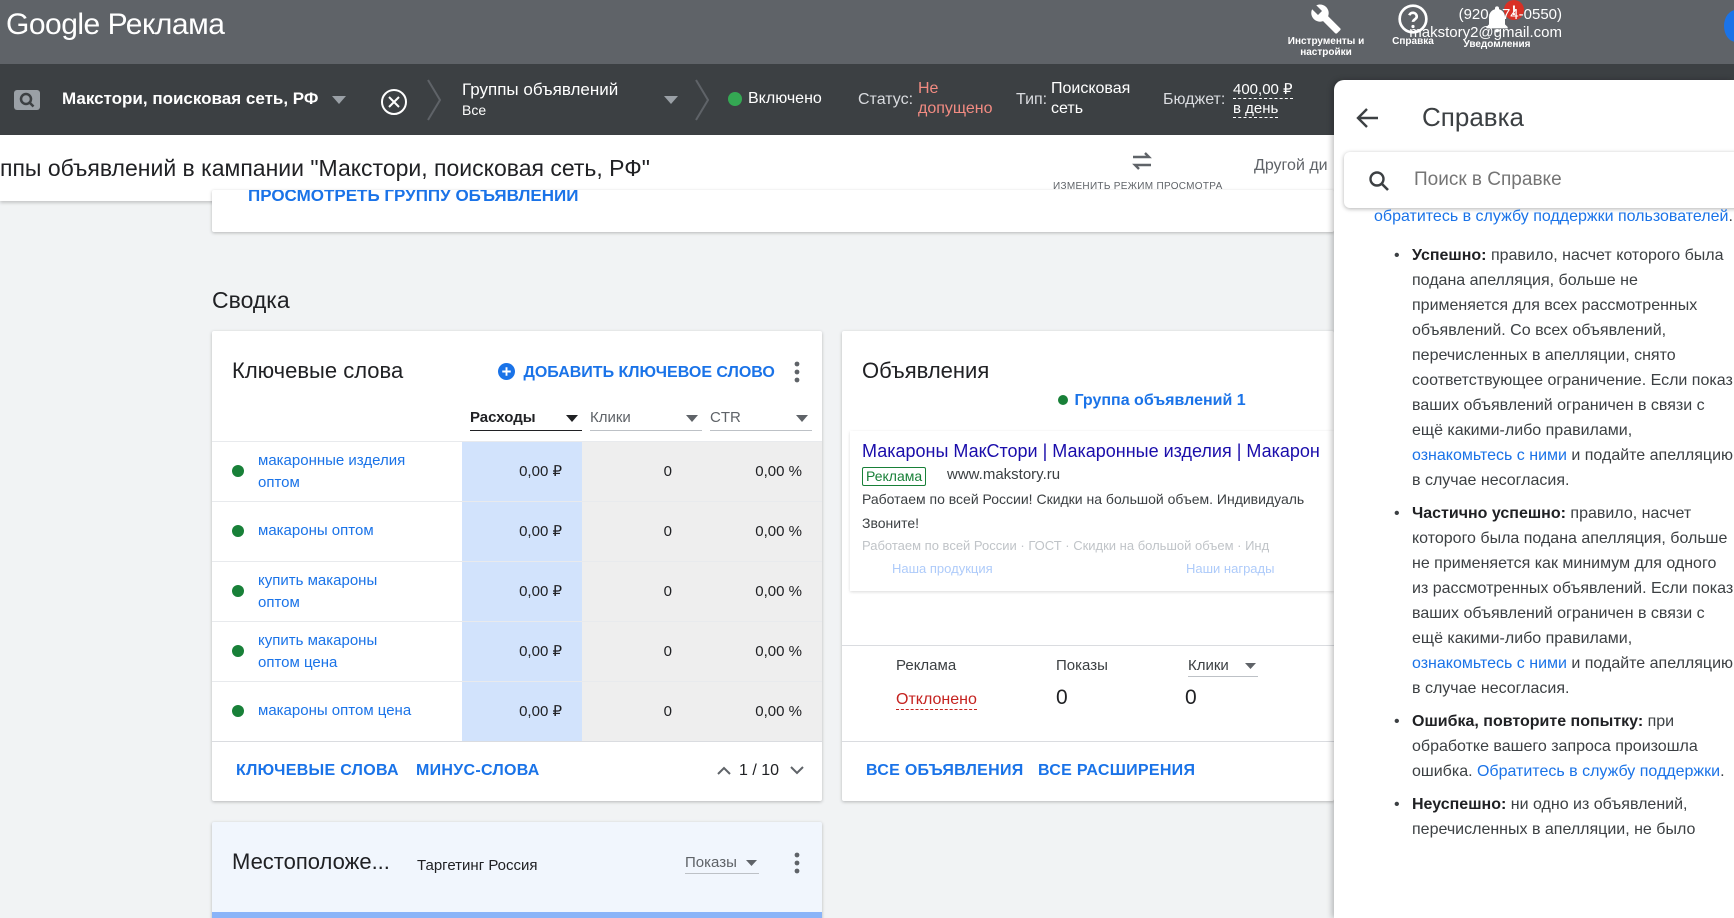 This screenshot has width=1734, height=918. I want to click on targeting-label: Таргетинг Россия, so click(477, 865).